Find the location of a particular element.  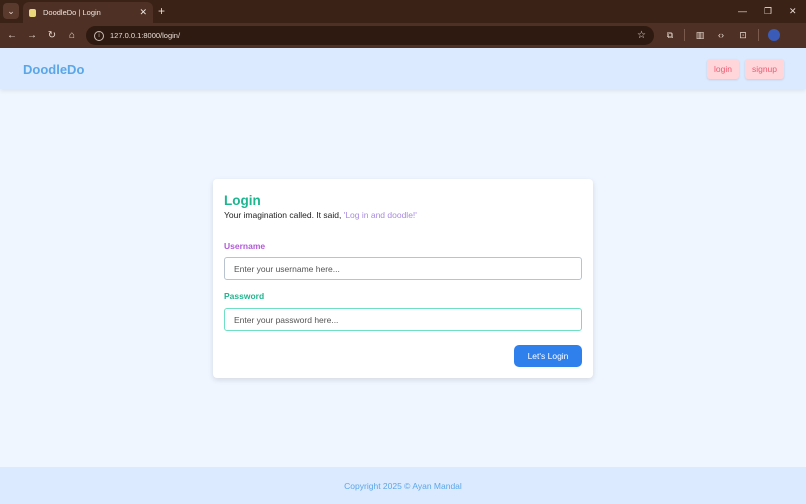

minimize-icon: — is located at coordinates (742, 11).